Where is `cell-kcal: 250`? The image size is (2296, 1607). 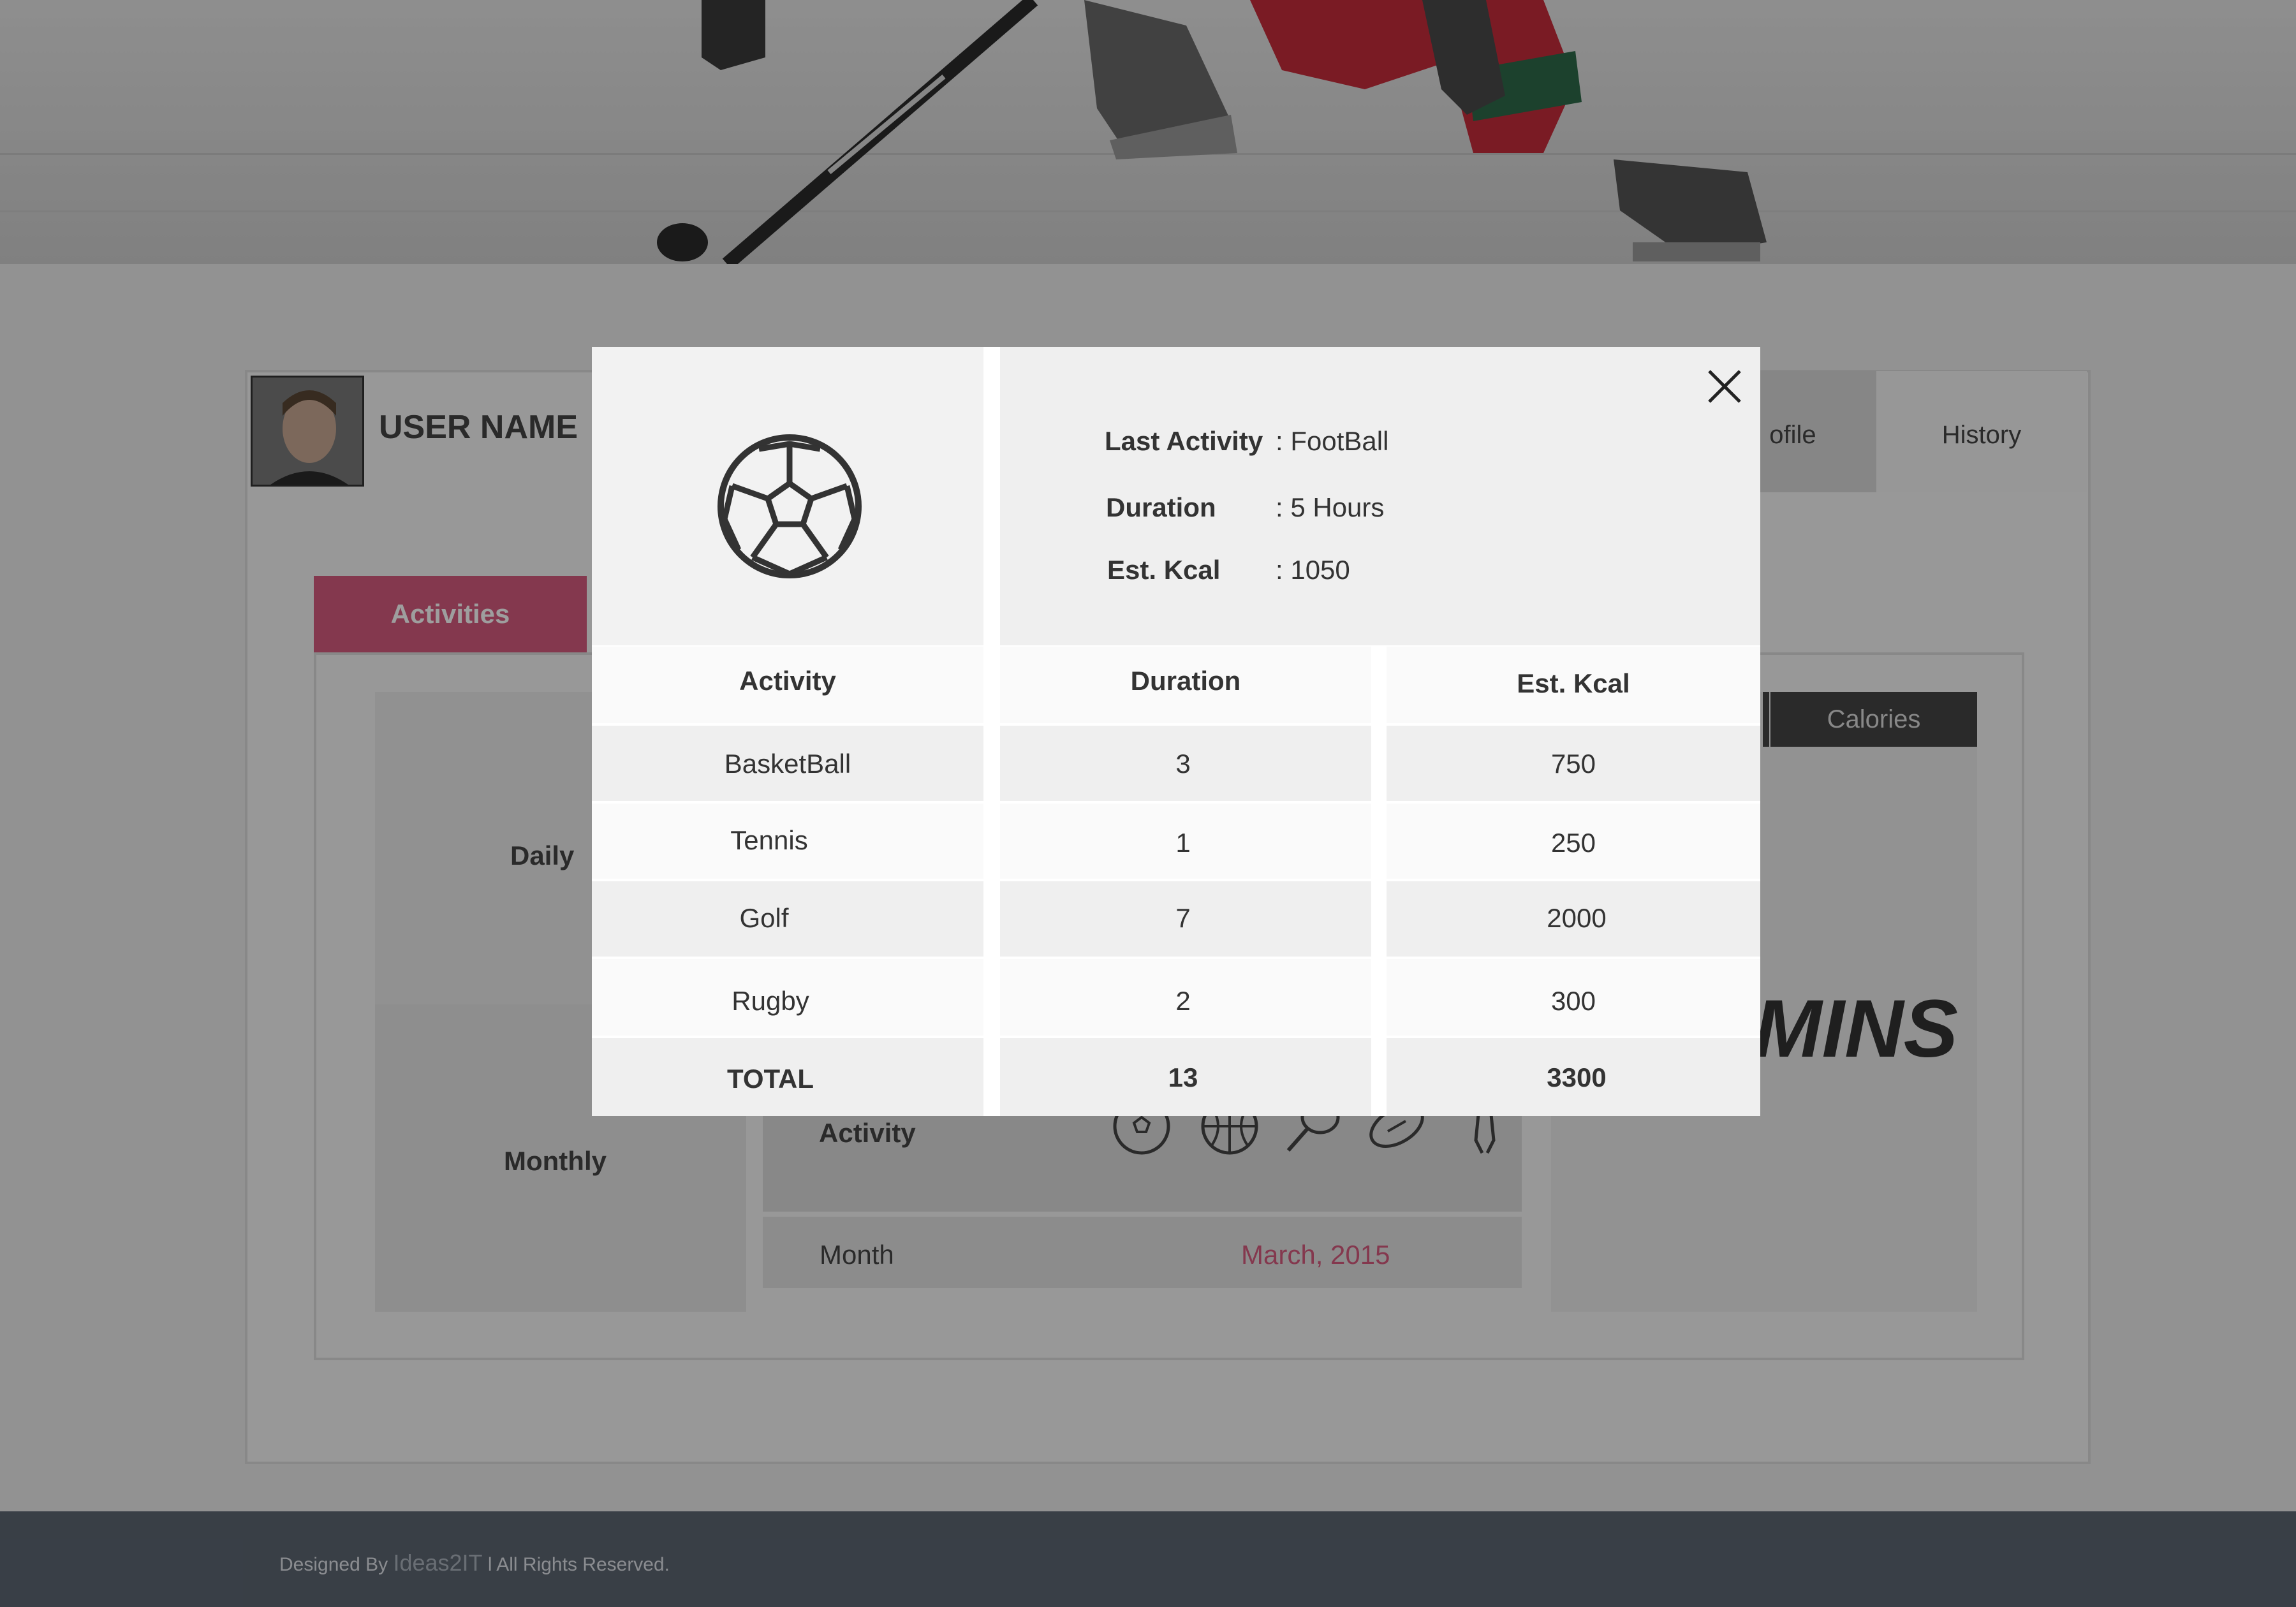 cell-kcal: 250 is located at coordinates (1573, 843).